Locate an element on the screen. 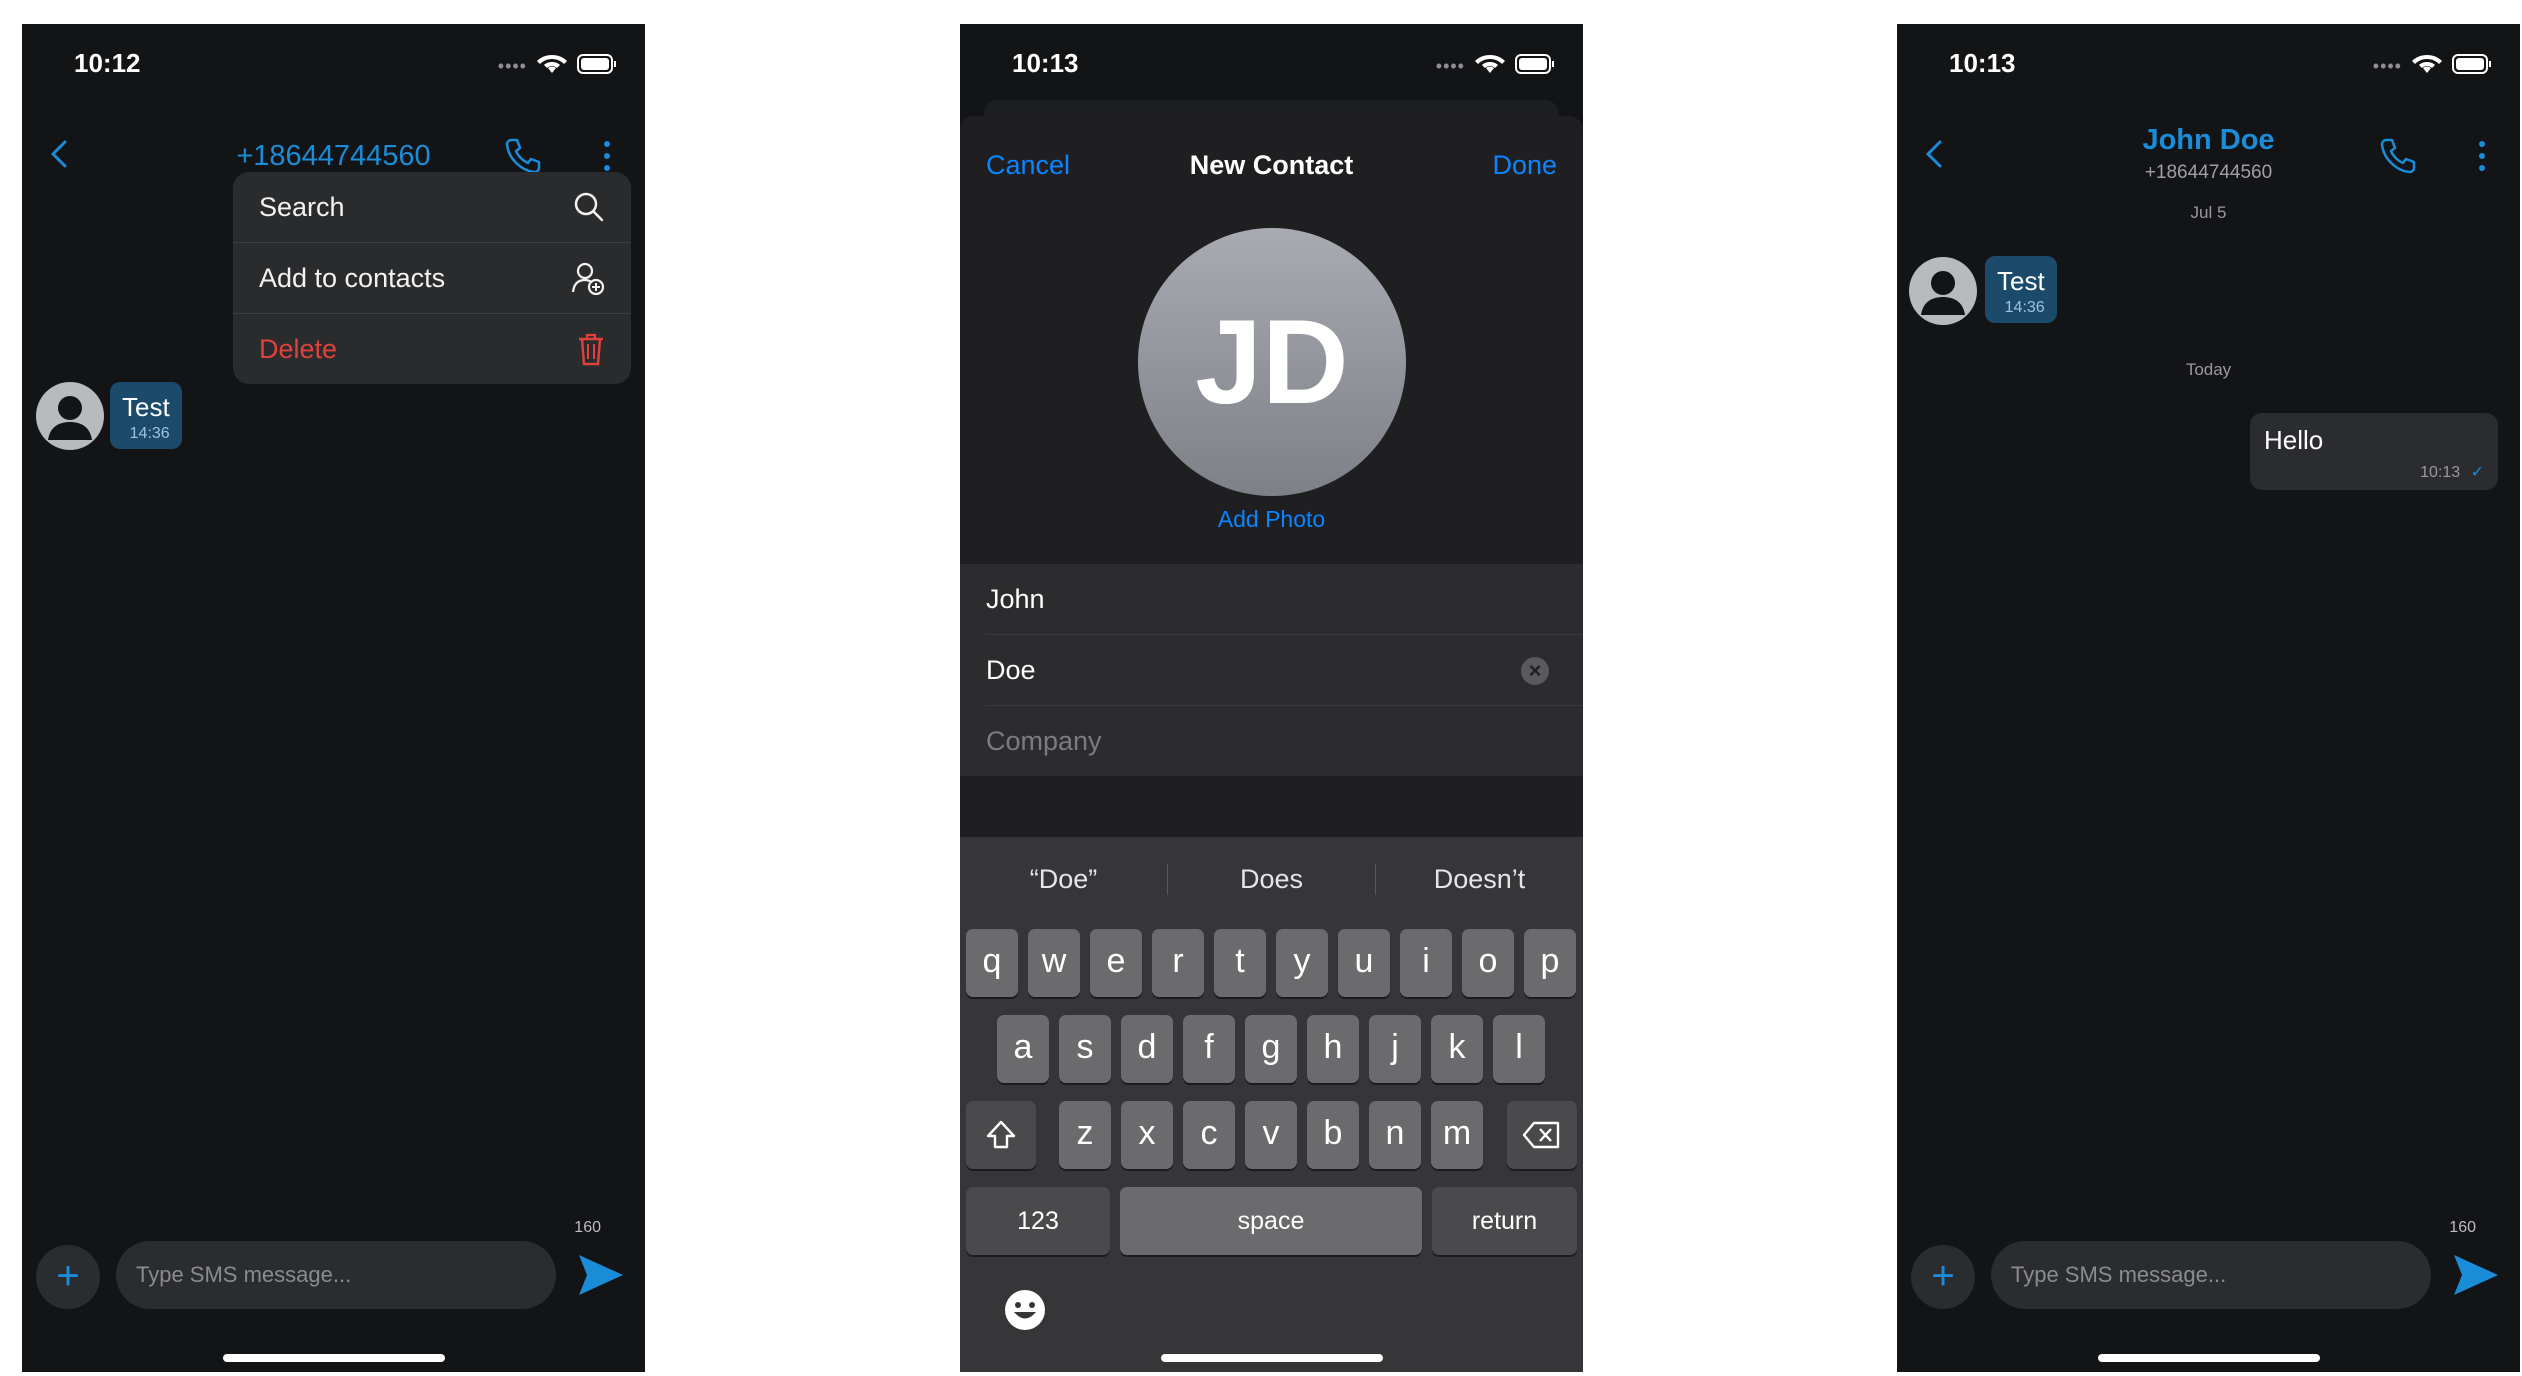 Image resolution: width=2522 pixels, height=1376 pixels. key-p: p is located at coordinates (1550, 963).